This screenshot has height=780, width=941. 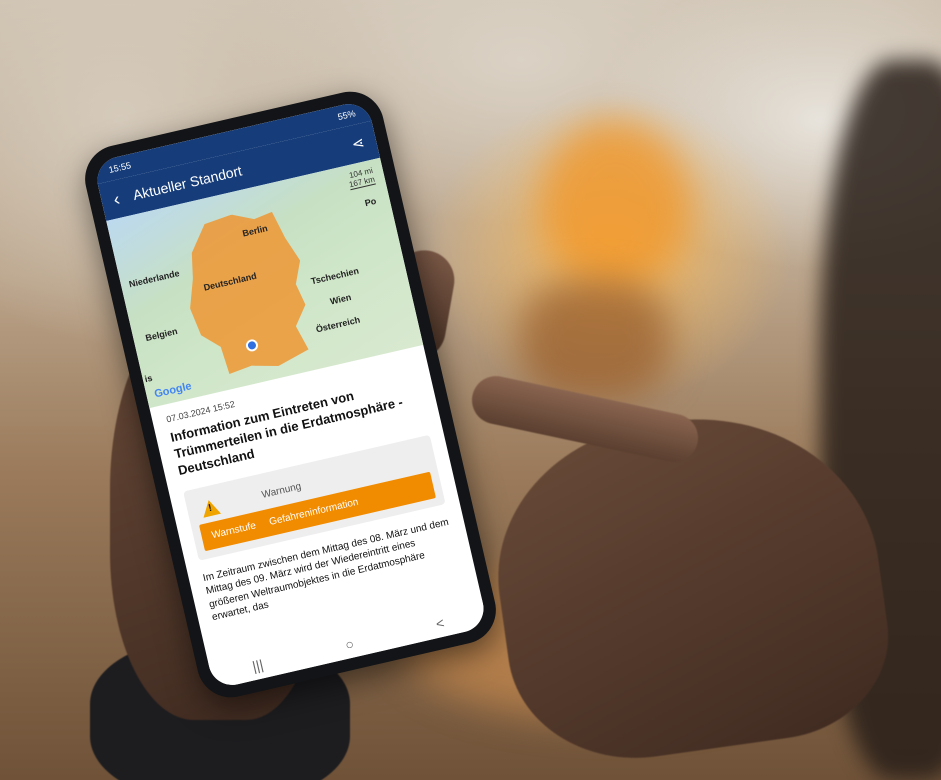 I want to click on map-scale: 104 mi 167 km, so click(x=361, y=178).